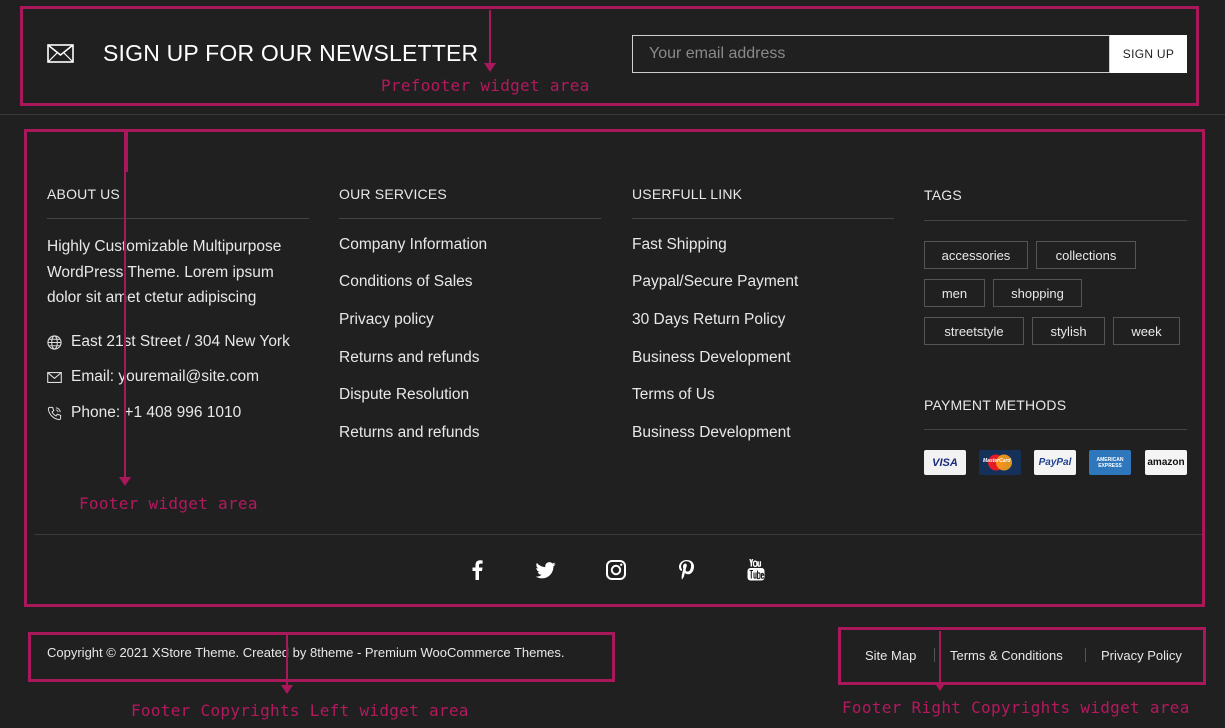 The height and width of the screenshot is (728, 1225). What do you see at coordinates (673, 395) in the screenshot?
I see `useful-link-terms-of-us: Terms of Us` at bounding box center [673, 395].